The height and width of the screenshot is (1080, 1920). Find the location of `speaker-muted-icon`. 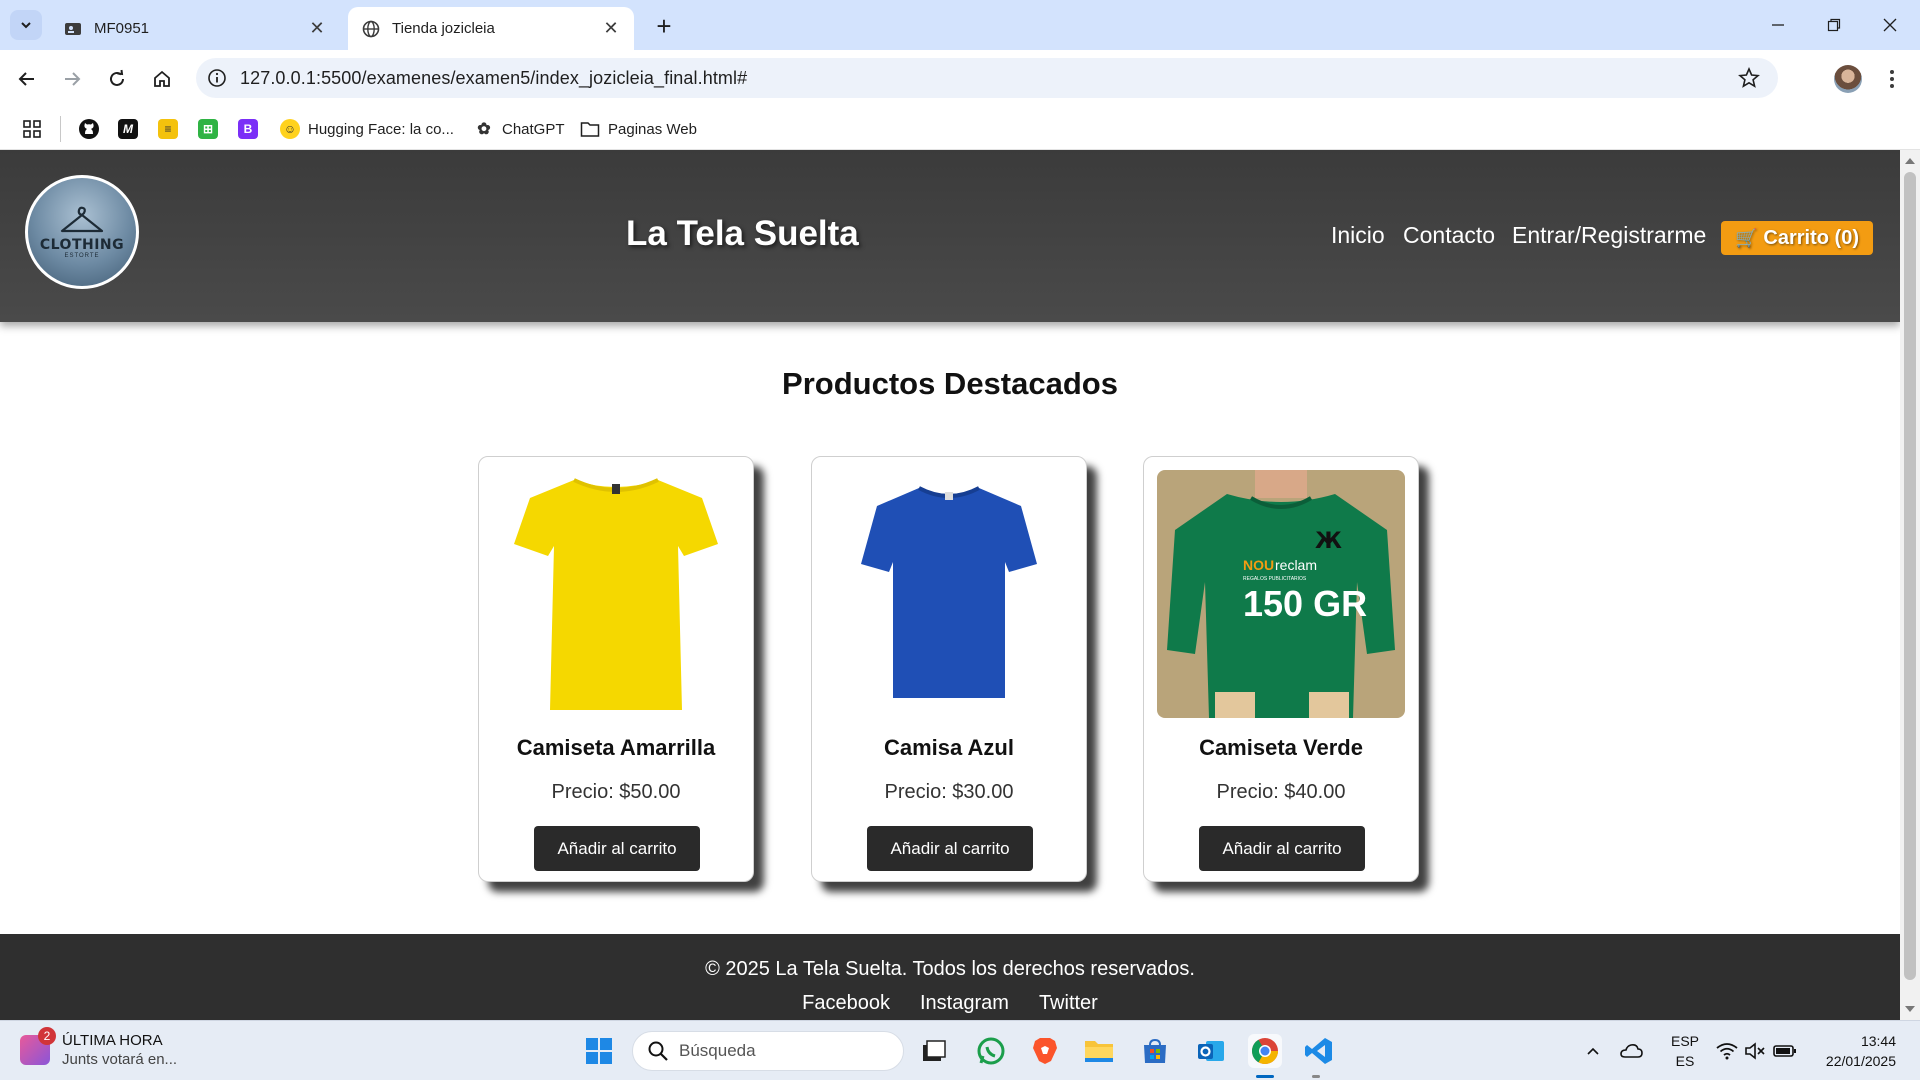

speaker-muted-icon is located at coordinates (1755, 1051).